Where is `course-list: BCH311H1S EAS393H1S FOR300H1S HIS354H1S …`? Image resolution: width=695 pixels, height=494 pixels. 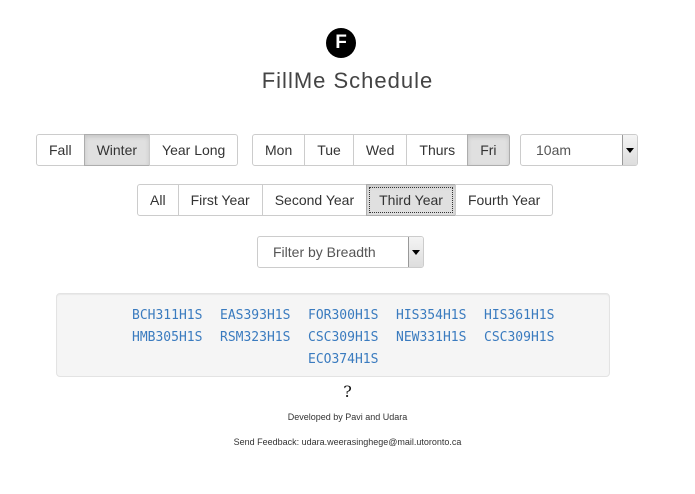
course-list: BCH311H1S EAS393H1S FOR300H1S HIS354H1S … is located at coordinates (352, 339).